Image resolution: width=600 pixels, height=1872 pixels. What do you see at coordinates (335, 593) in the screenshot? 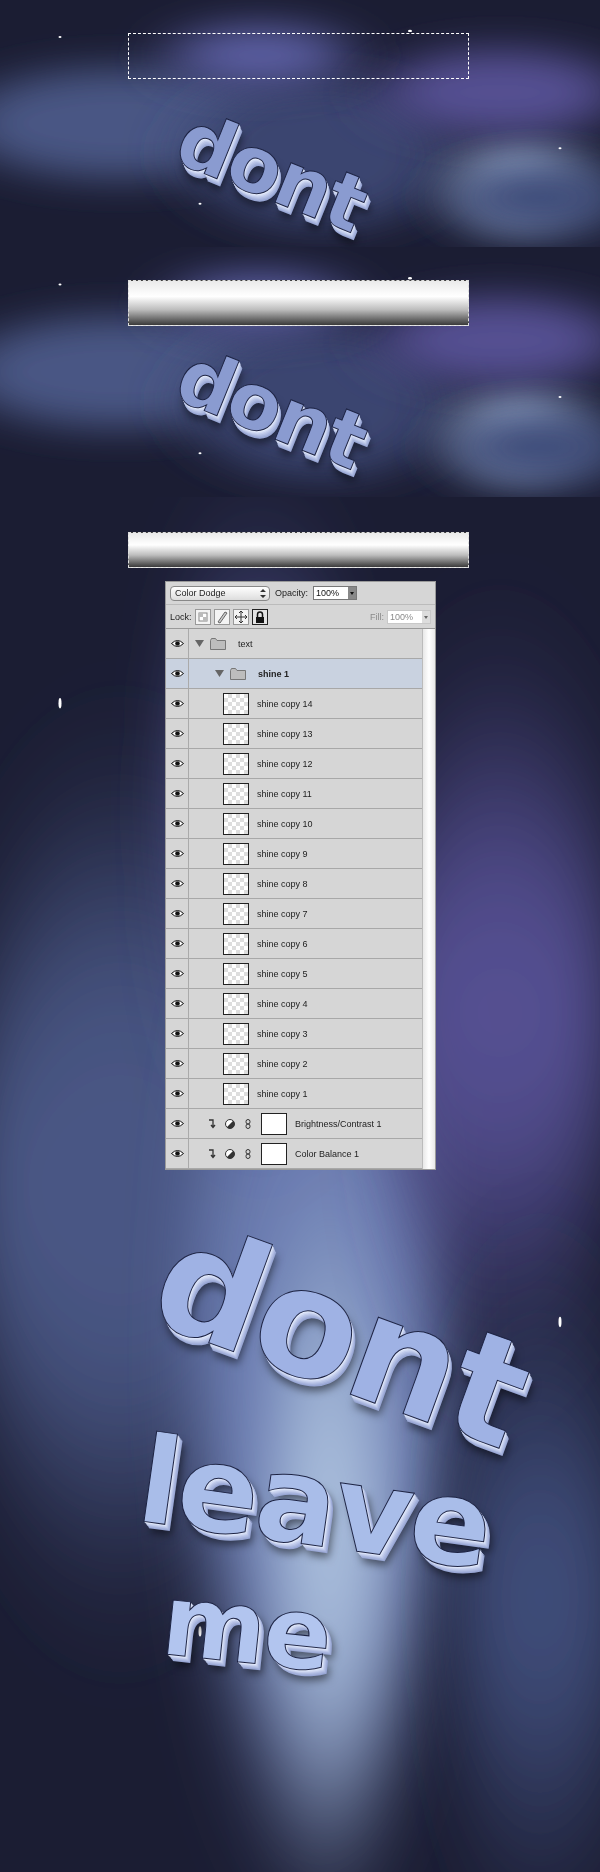
I see `opacity-field: 100%` at bounding box center [335, 593].